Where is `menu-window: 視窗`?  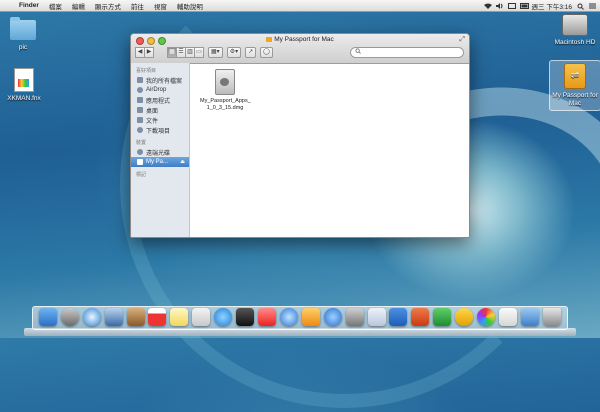 menu-window: 視窗 is located at coordinates (160, 6).